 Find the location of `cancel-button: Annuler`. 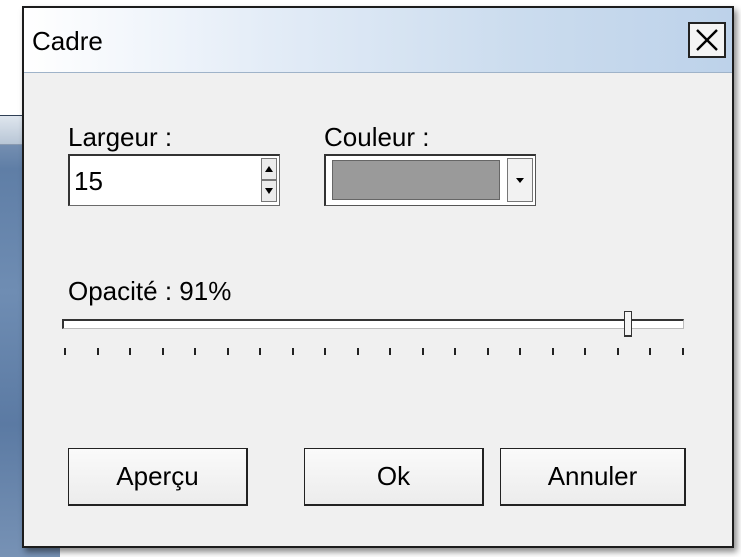

cancel-button: Annuler is located at coordinates (593, 477).